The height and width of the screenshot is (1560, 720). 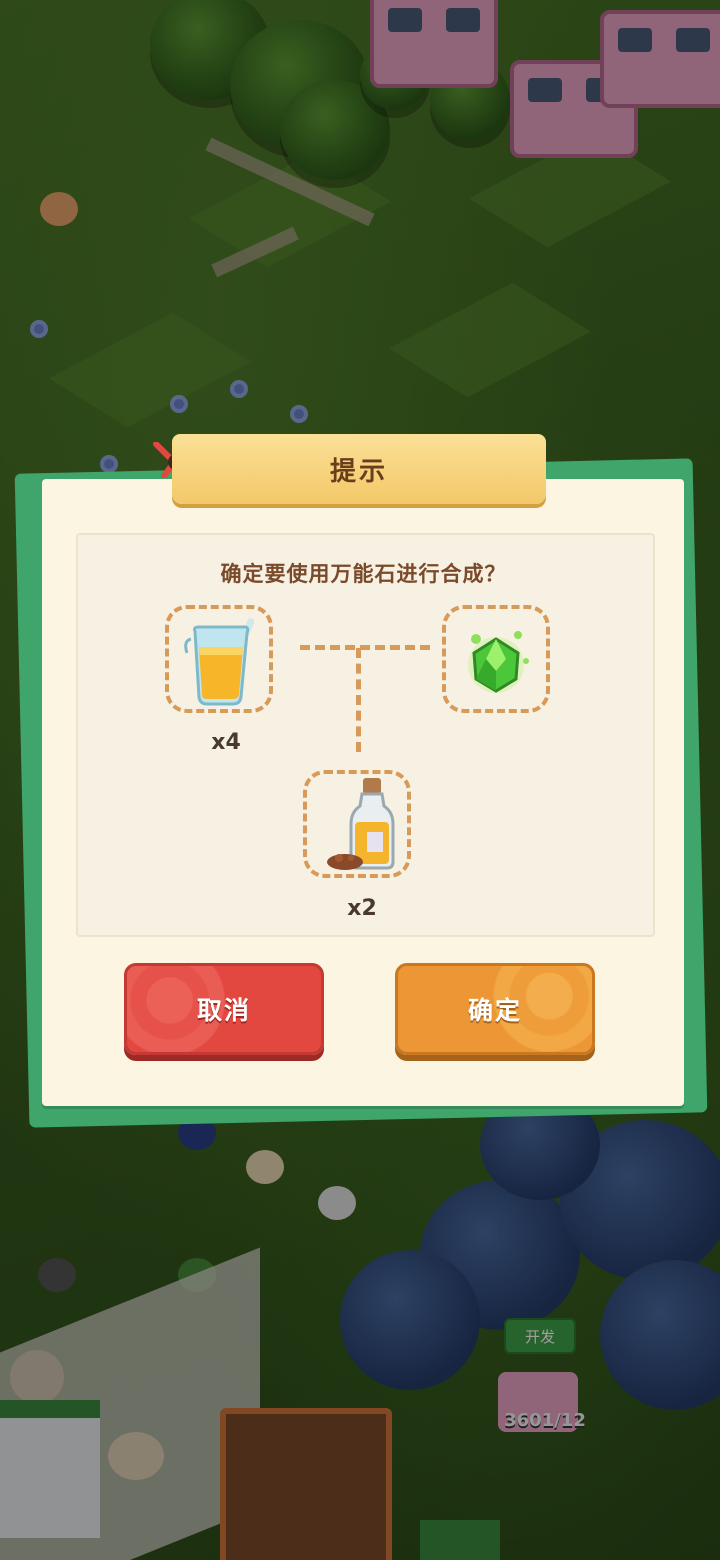 I want to click on result-slot, so click(x=496, y=659).